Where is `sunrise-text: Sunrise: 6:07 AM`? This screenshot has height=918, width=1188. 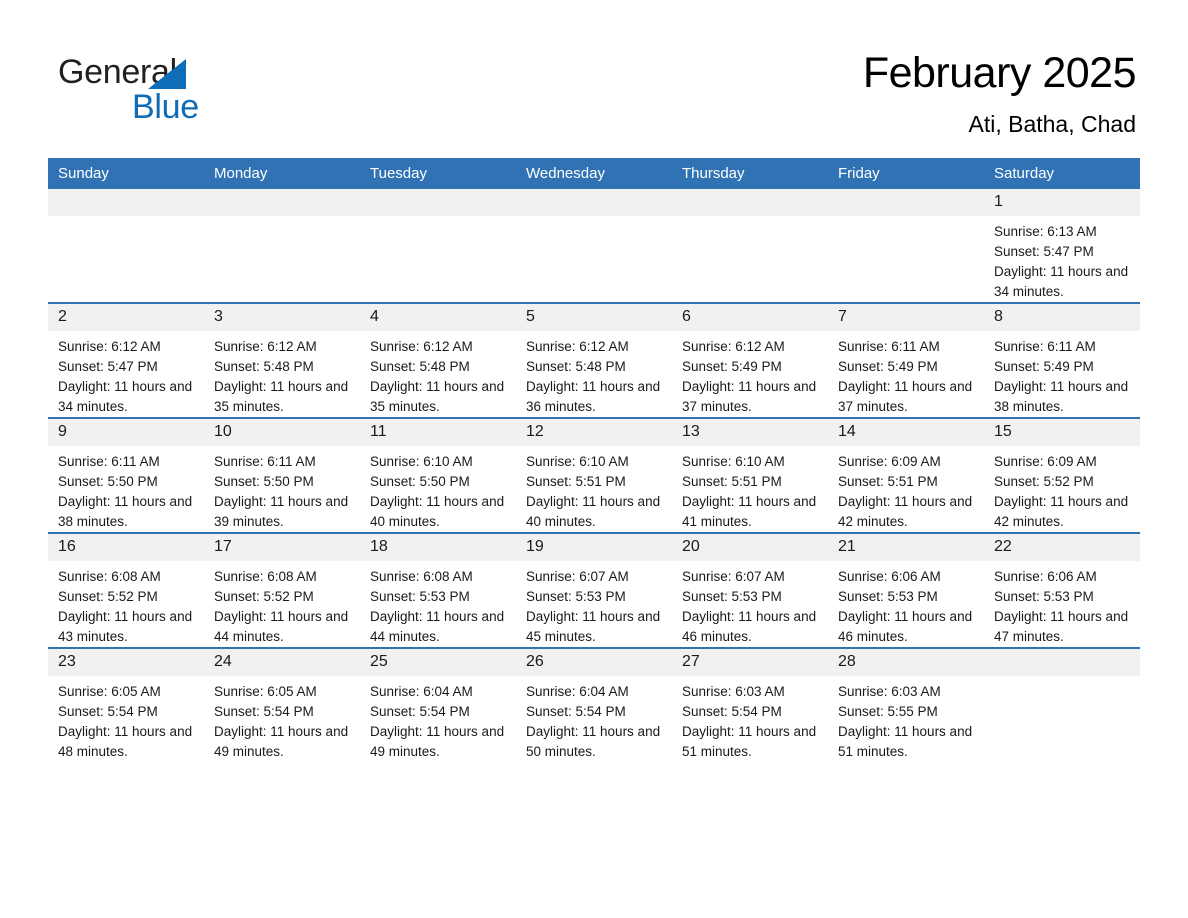
sunrise-text: Sunrise: 6:07 AM is located at coordinates (577, 576).